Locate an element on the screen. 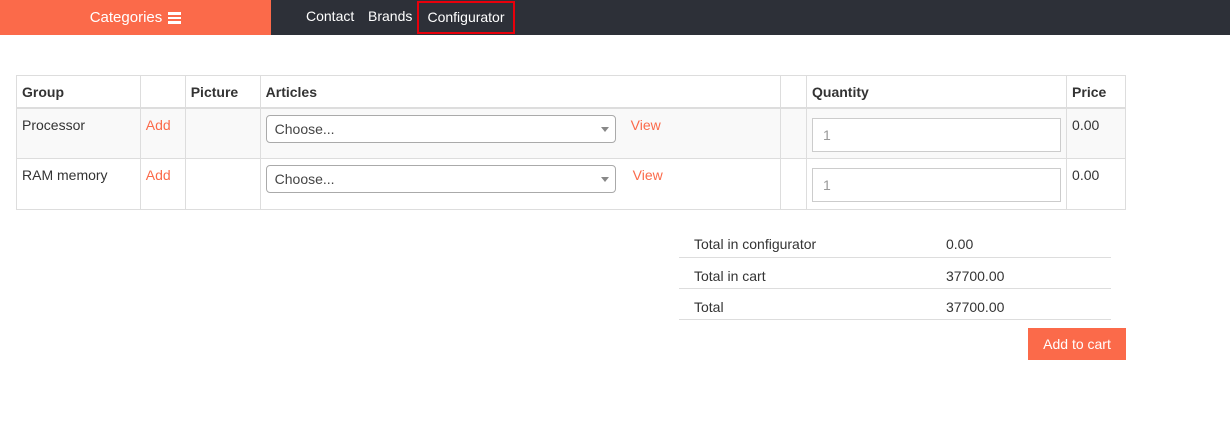 The width and height of the screenshot is (1230, 428). column-header-price: Price is located at coordinates (1096, 92).